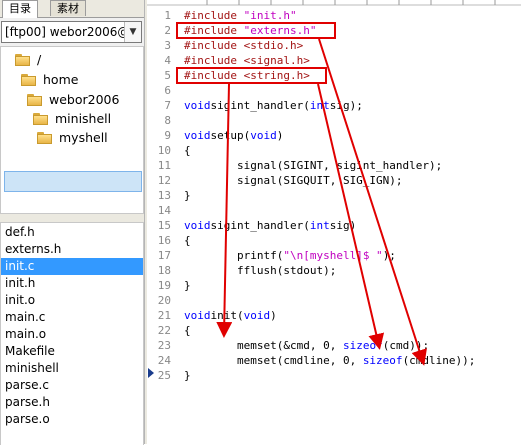 This screenshot has width=521, height=445. Describe the element at coordinates (83, 137) in the screenshot. I see `tree-node-label: myshell` at that location.